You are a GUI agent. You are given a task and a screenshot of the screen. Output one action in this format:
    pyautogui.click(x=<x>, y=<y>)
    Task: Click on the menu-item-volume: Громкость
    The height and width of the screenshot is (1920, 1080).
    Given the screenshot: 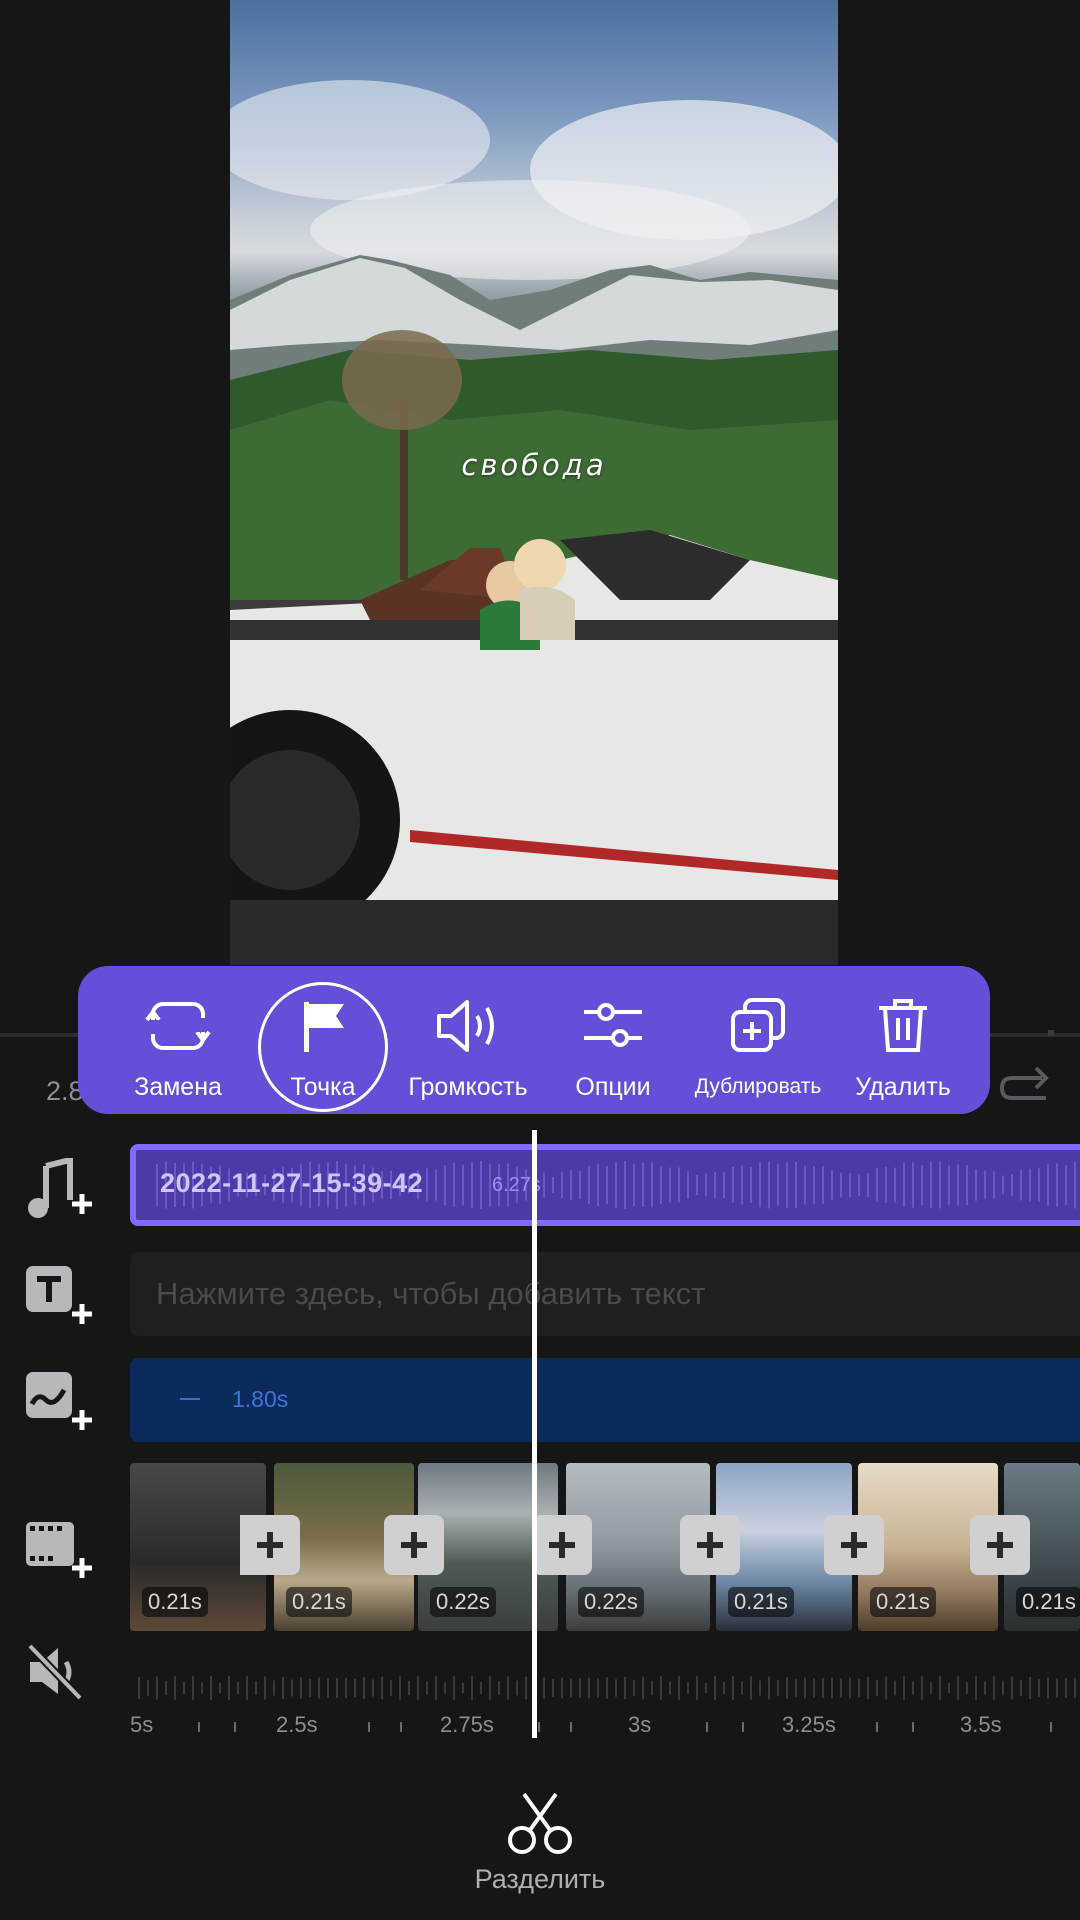 What is the action you would take?
    pyautogui.click(x=468, y=1040)
    